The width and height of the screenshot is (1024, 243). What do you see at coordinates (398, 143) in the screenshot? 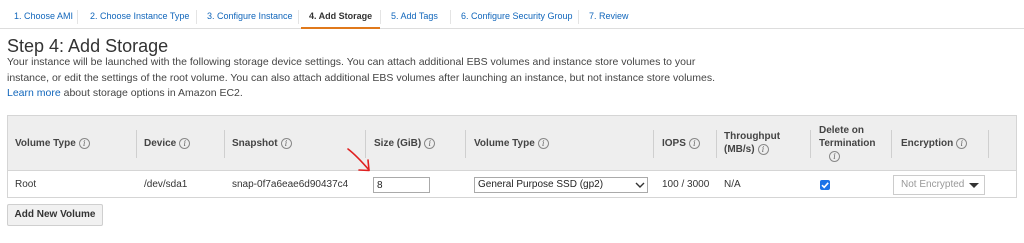
I see `header-label: Size (GiB)` at bounding box center [398, 143].